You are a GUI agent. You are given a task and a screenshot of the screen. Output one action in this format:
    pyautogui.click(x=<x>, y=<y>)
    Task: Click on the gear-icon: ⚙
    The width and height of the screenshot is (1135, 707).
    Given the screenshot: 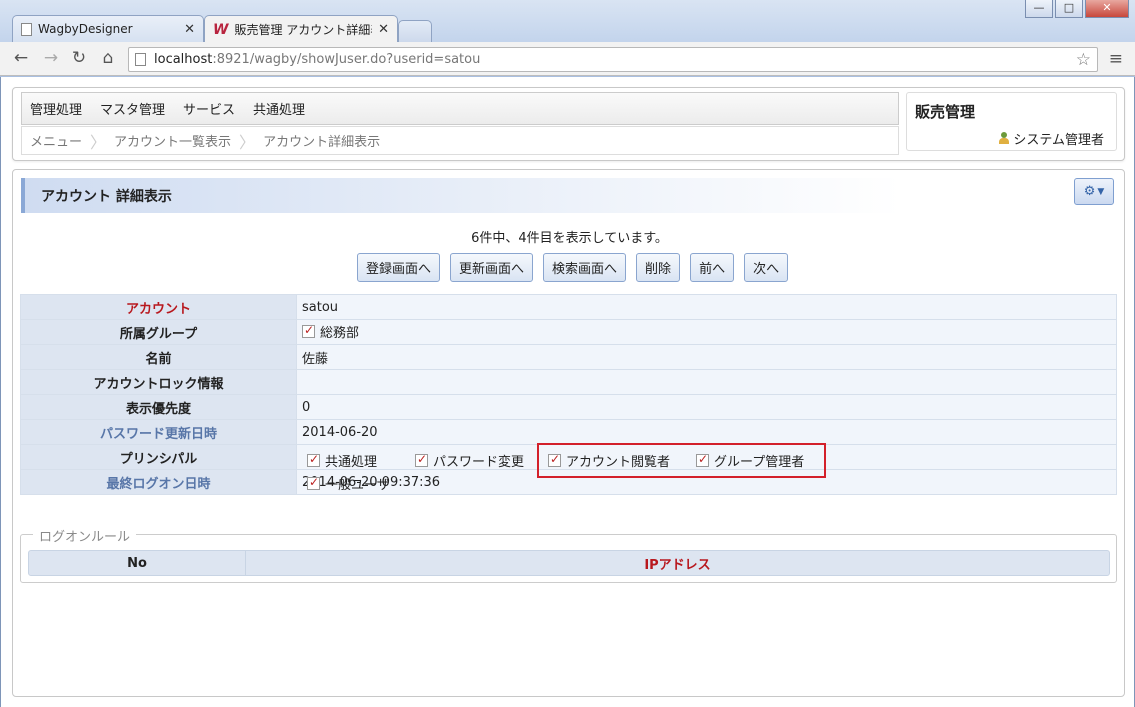 What is the action you would take?
    pyautogui.click(x=1089, y=191)
    